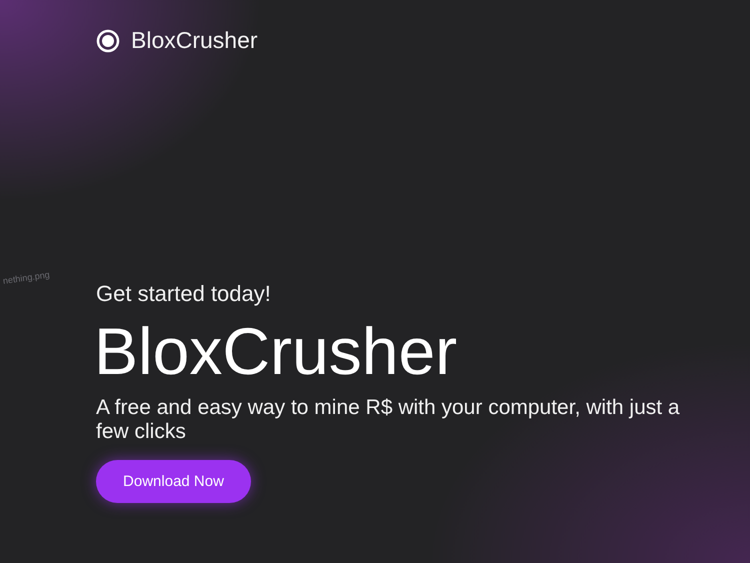  What do you see at coordinates (388, 420) in the screenshot?
I see `hero-subtitle: A free and easy way to mine R$ with your computer, with just a few clicks` at bounding box center [388, 420].